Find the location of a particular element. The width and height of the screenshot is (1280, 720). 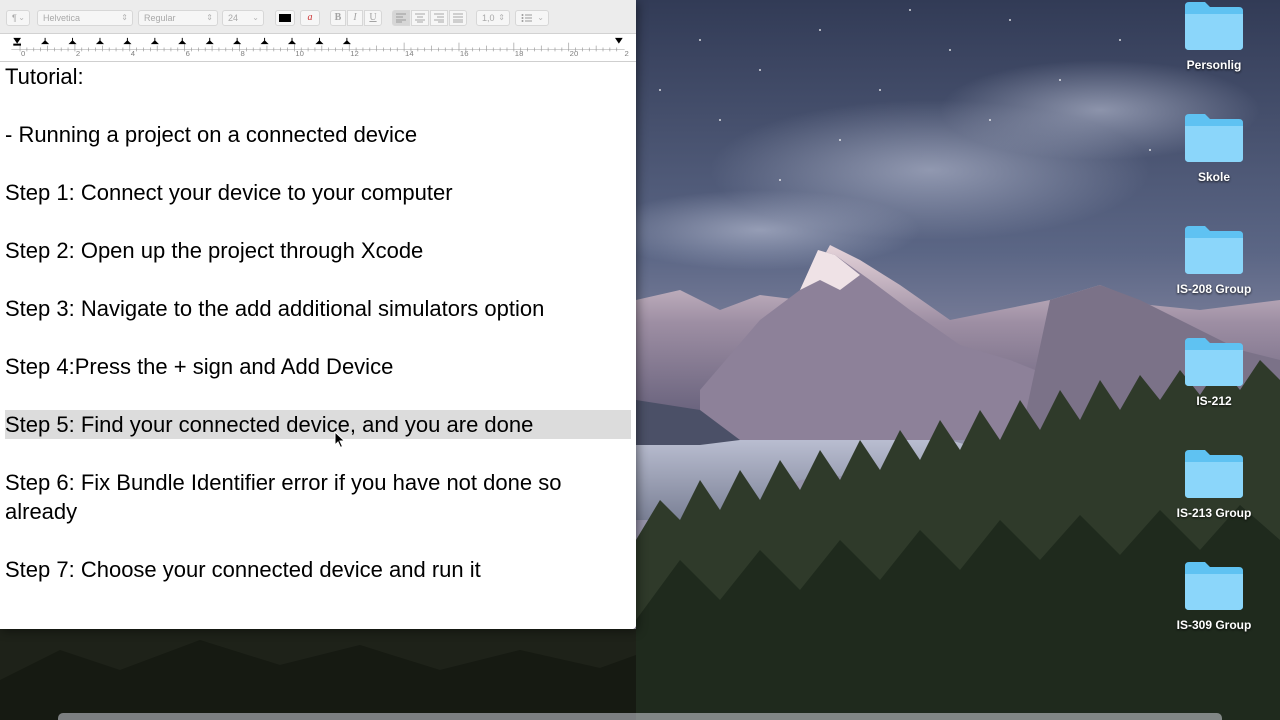

bold-button: B is located at coordinates (338, 18).